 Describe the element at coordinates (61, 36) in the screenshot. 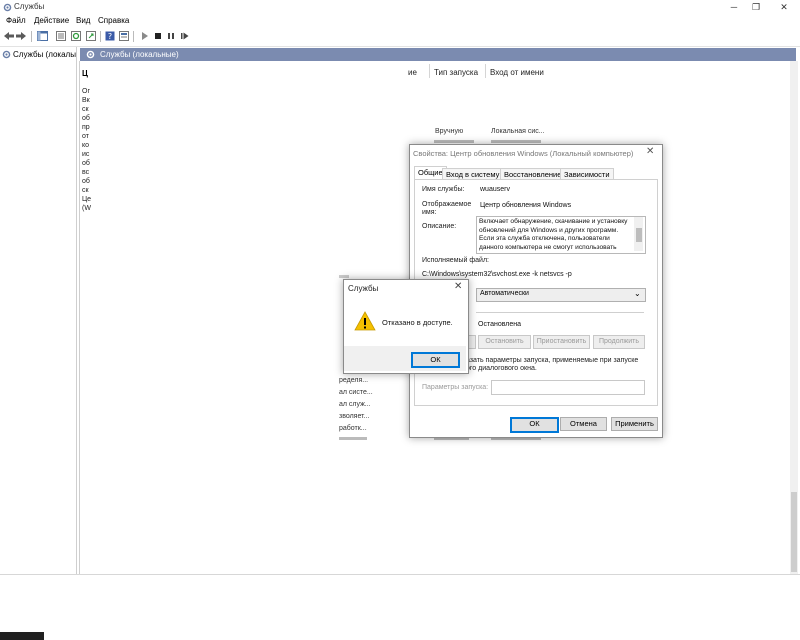

I see `list-icon` at that location.